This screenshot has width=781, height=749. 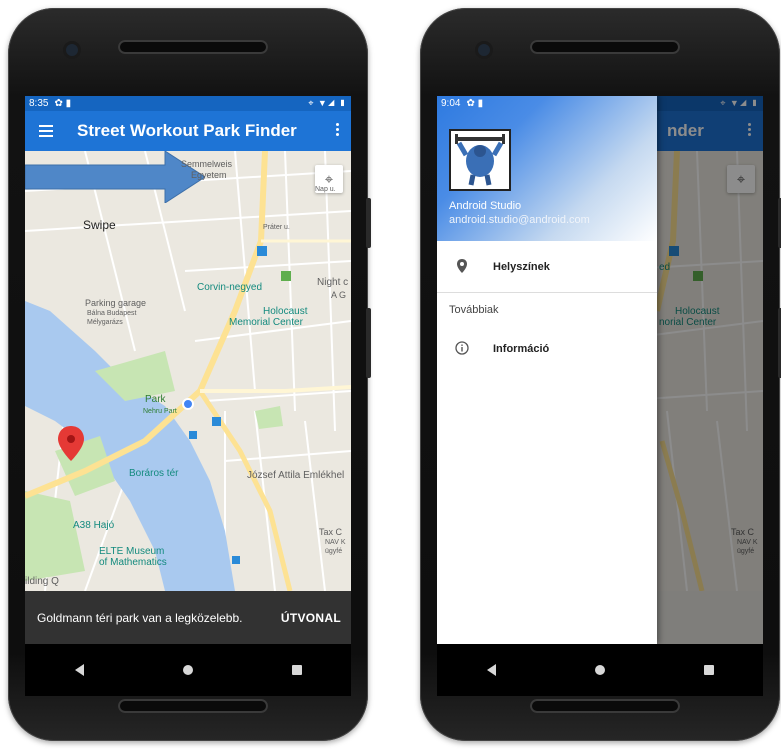 I want to click on menu-item-locations: Helyszínek, so click(x=547, y=267).